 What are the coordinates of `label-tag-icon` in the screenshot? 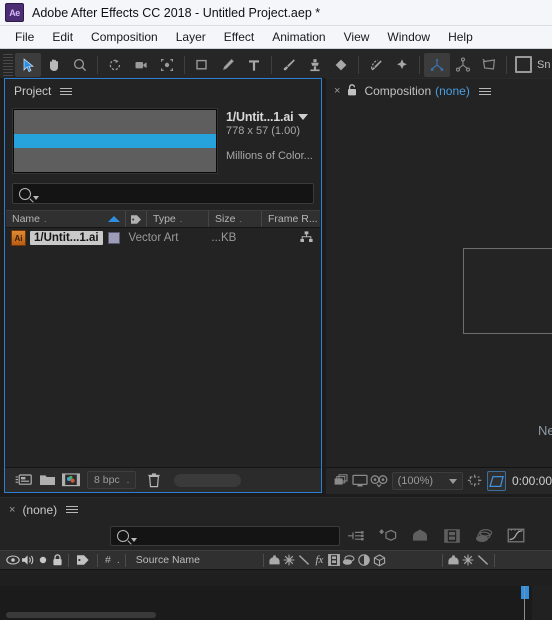 It's located at (83, 560).